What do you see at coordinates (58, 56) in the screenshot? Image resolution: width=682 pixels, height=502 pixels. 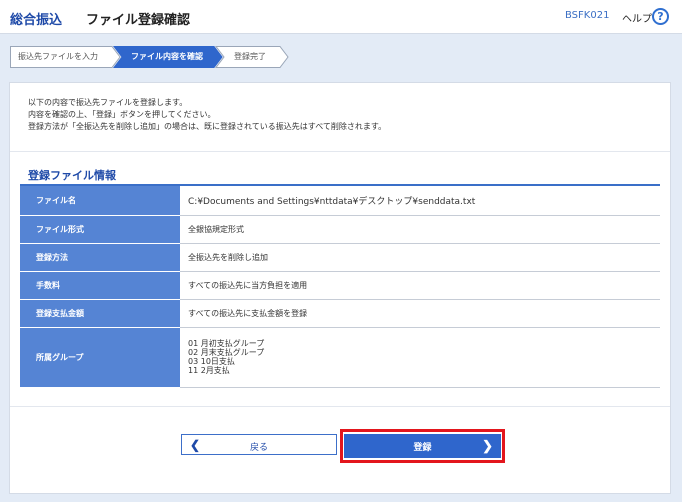 I see `step-1-label: 振込先ファイルを入力` at bounding box center [58, 56].